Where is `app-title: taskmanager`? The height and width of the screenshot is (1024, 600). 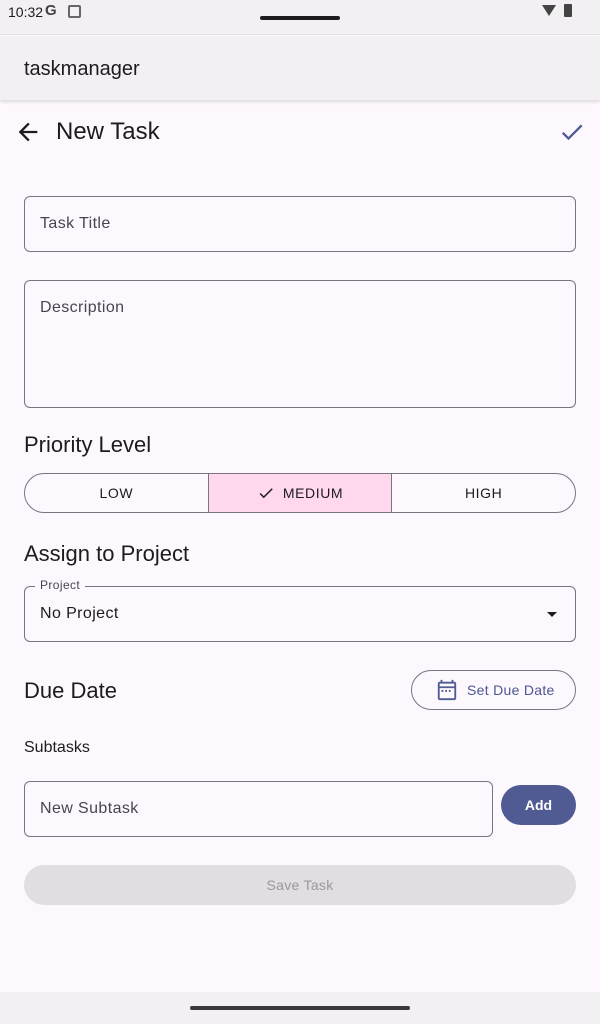
app-title: taskmanager is located at coordinates (82, 69).